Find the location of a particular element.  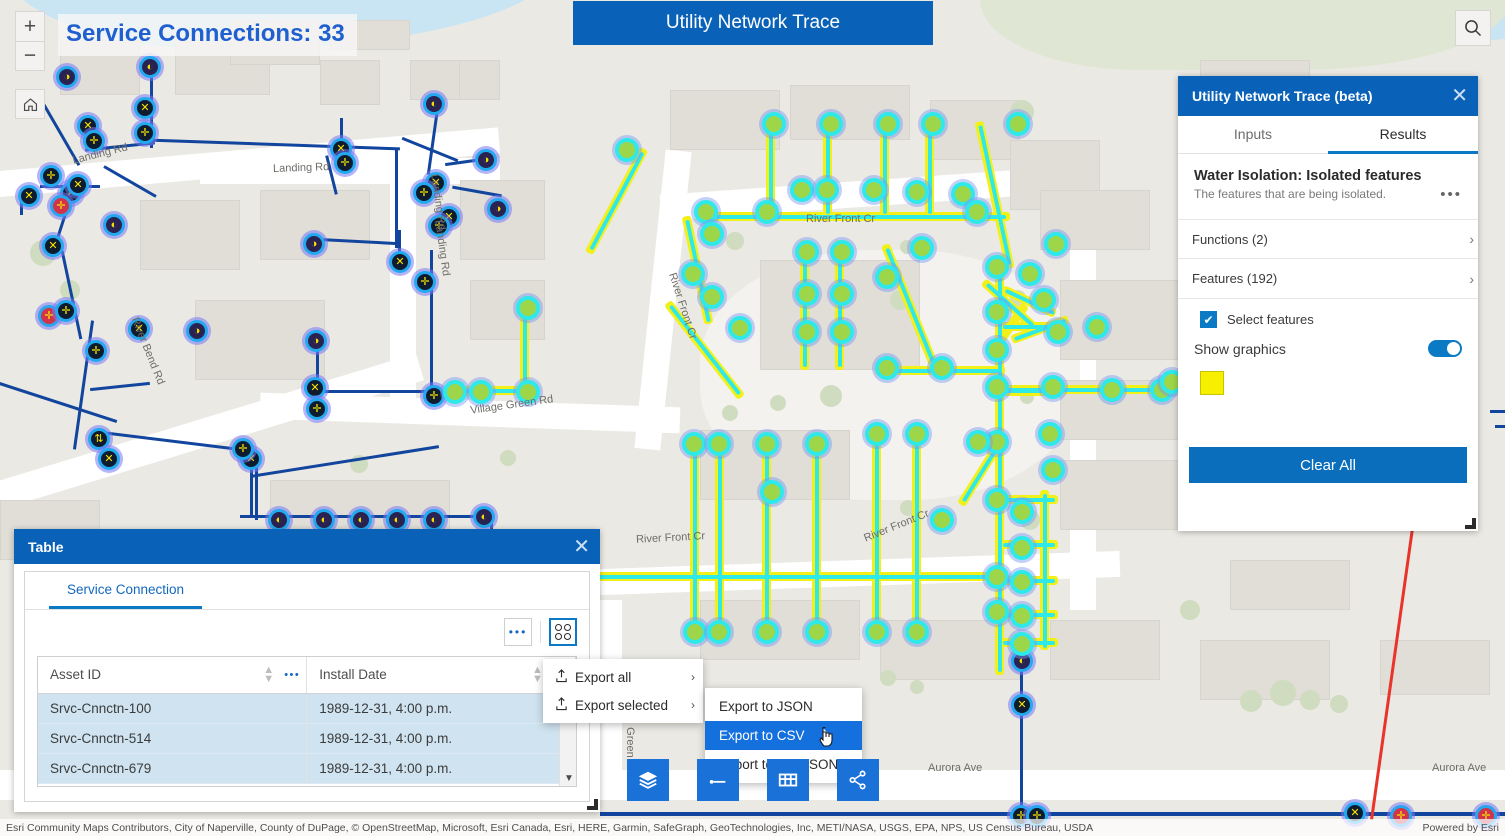

column-header-install-date: Install Date ▲▼ ••• is located at coordinates (441, 675).